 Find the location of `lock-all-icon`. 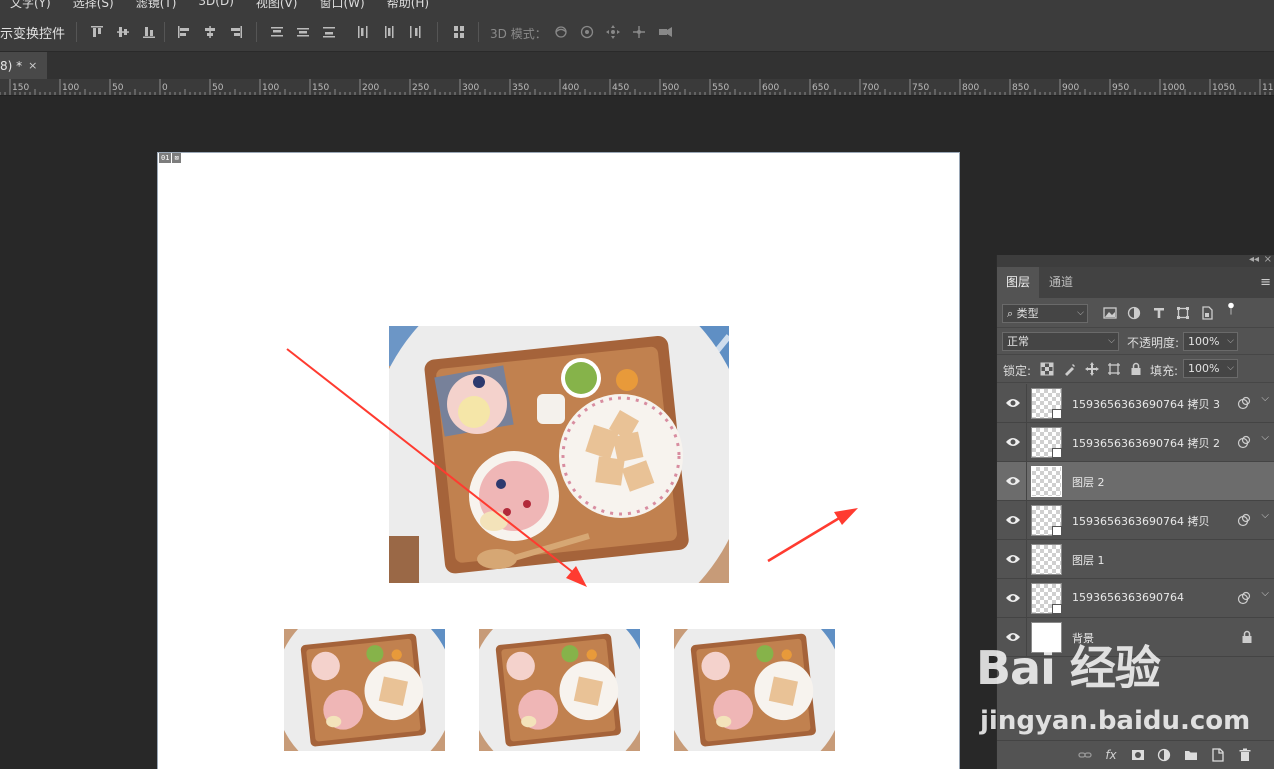

lock-all-icon is located at coordinates (1136, 369).